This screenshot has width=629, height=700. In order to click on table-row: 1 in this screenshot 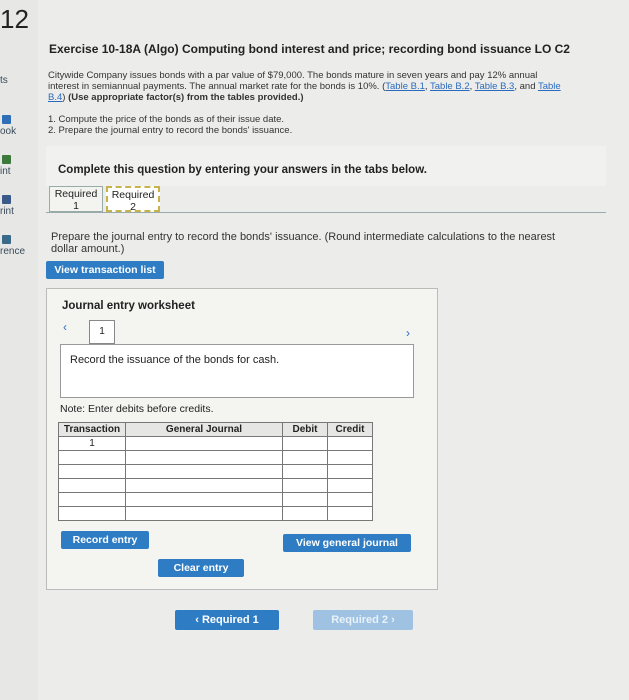, I will do `click(215, 443)`.